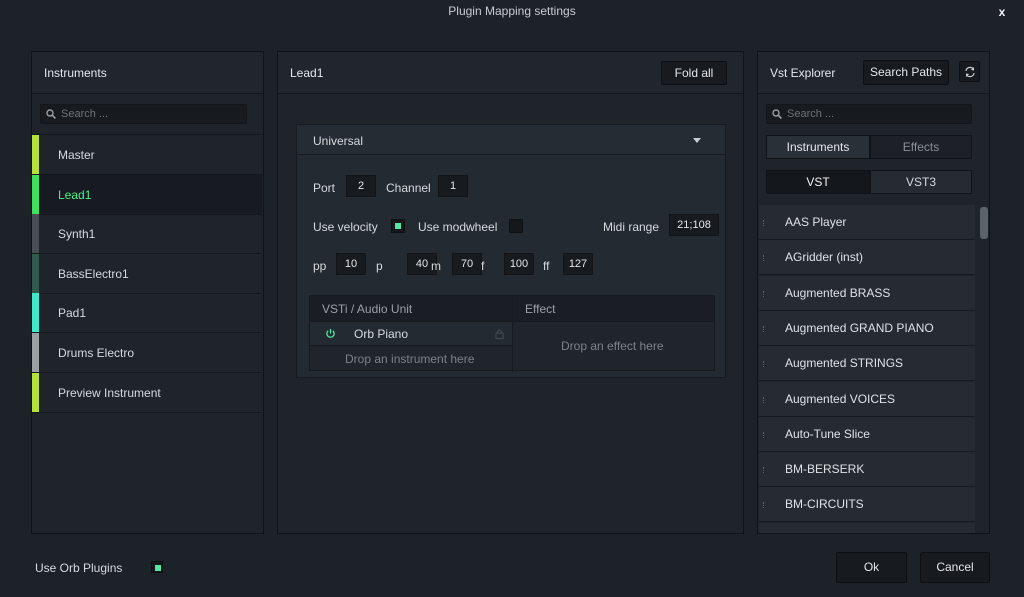 This screenshot has width=1024, height=597. I want to click on instruments-search, so click(143, 114).